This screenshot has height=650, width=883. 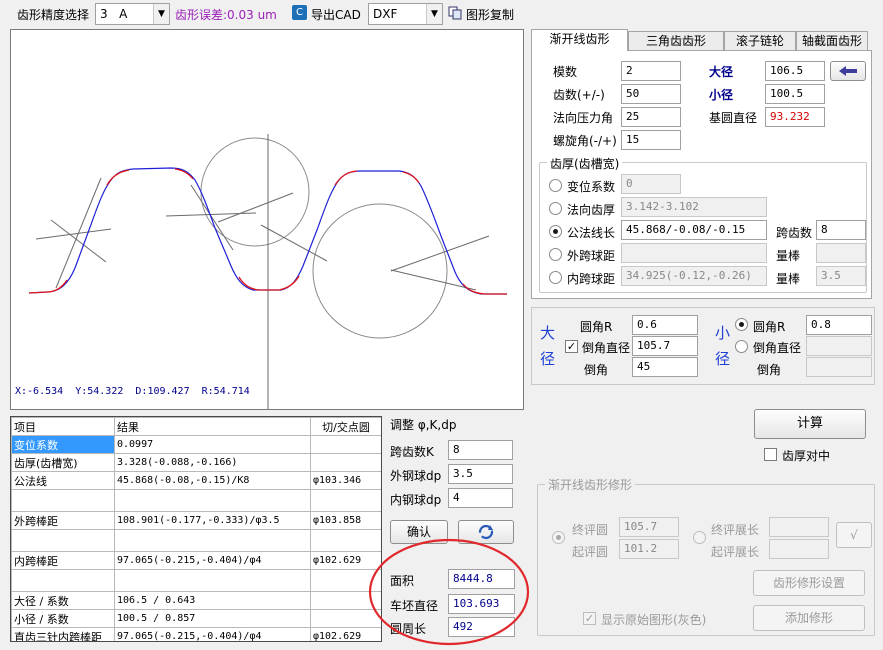 I want to click on table-cell-value: 106.5 / 0.643, so click(x=212, y=600).